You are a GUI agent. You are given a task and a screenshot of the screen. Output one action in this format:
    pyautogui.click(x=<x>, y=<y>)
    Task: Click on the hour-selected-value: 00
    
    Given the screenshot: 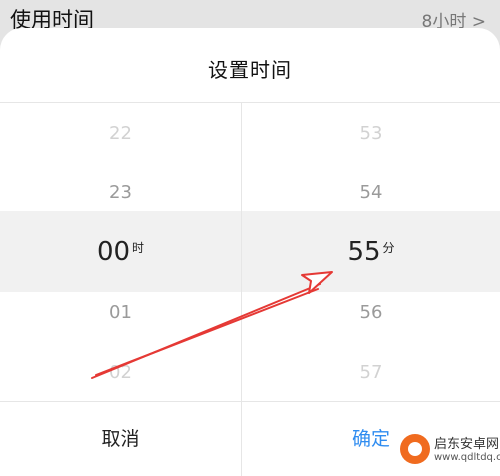 What is the action you would take?
    pyautogui.click(x=113, y=252)
    